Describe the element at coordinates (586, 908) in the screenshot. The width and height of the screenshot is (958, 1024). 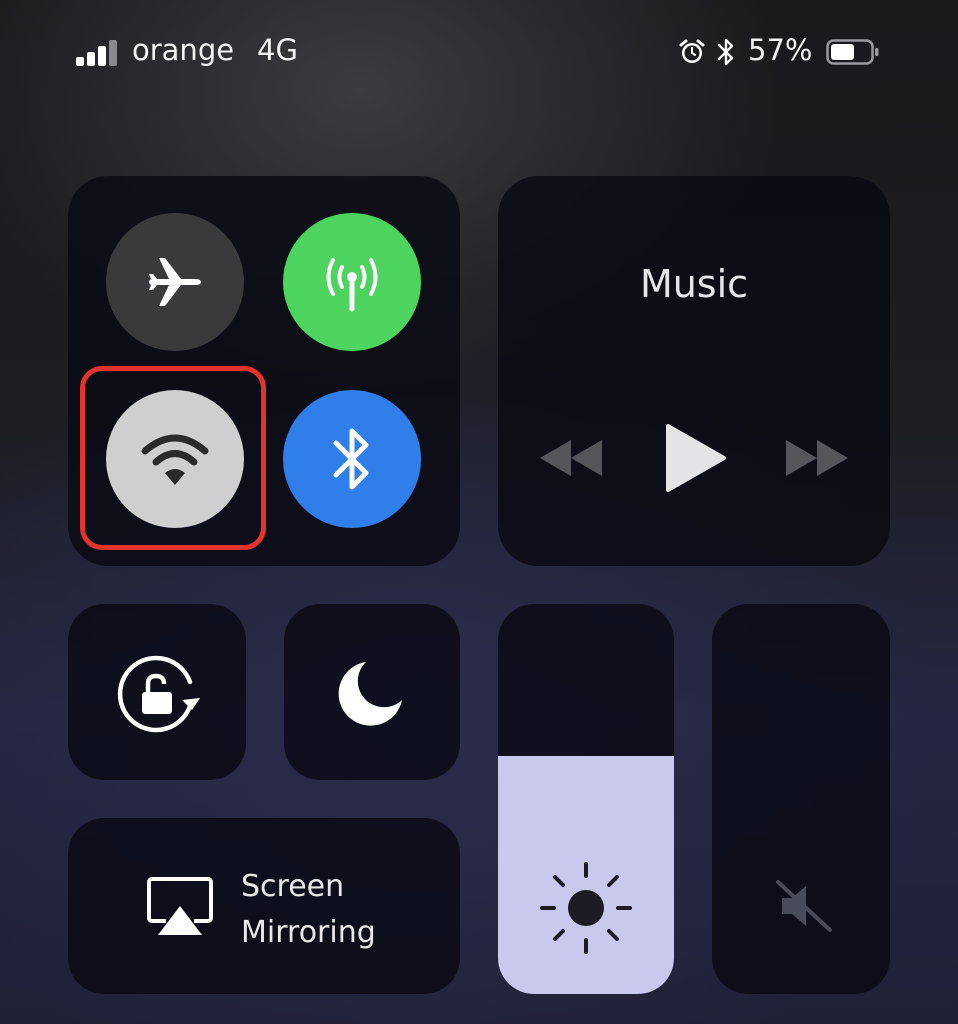
I see `sun-icon` at that location.